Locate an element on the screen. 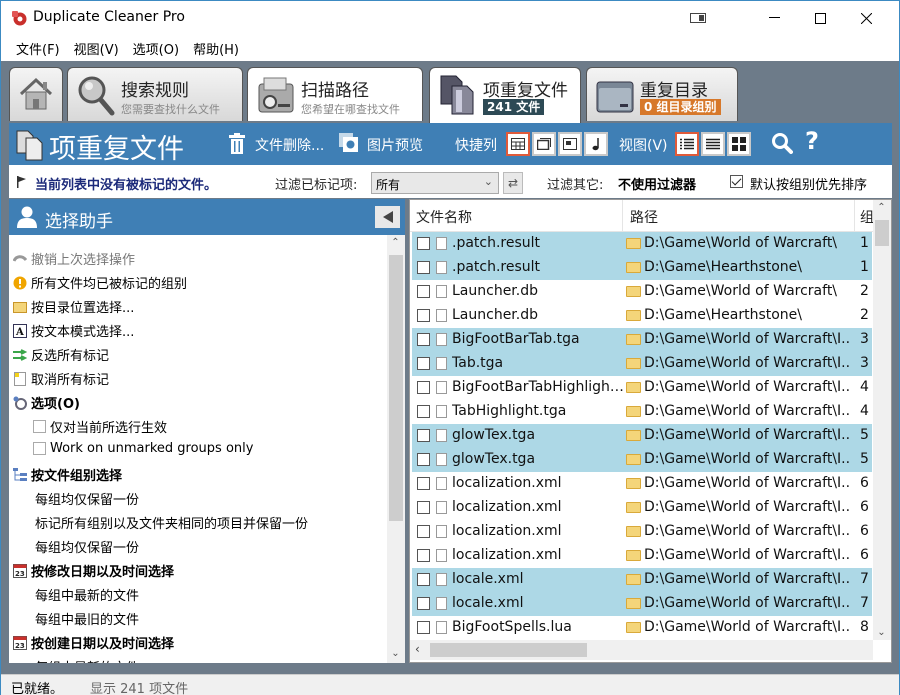 This screenshot has height=695, width=900. options-section: 选项(O) is located at coordinates (46, 402).